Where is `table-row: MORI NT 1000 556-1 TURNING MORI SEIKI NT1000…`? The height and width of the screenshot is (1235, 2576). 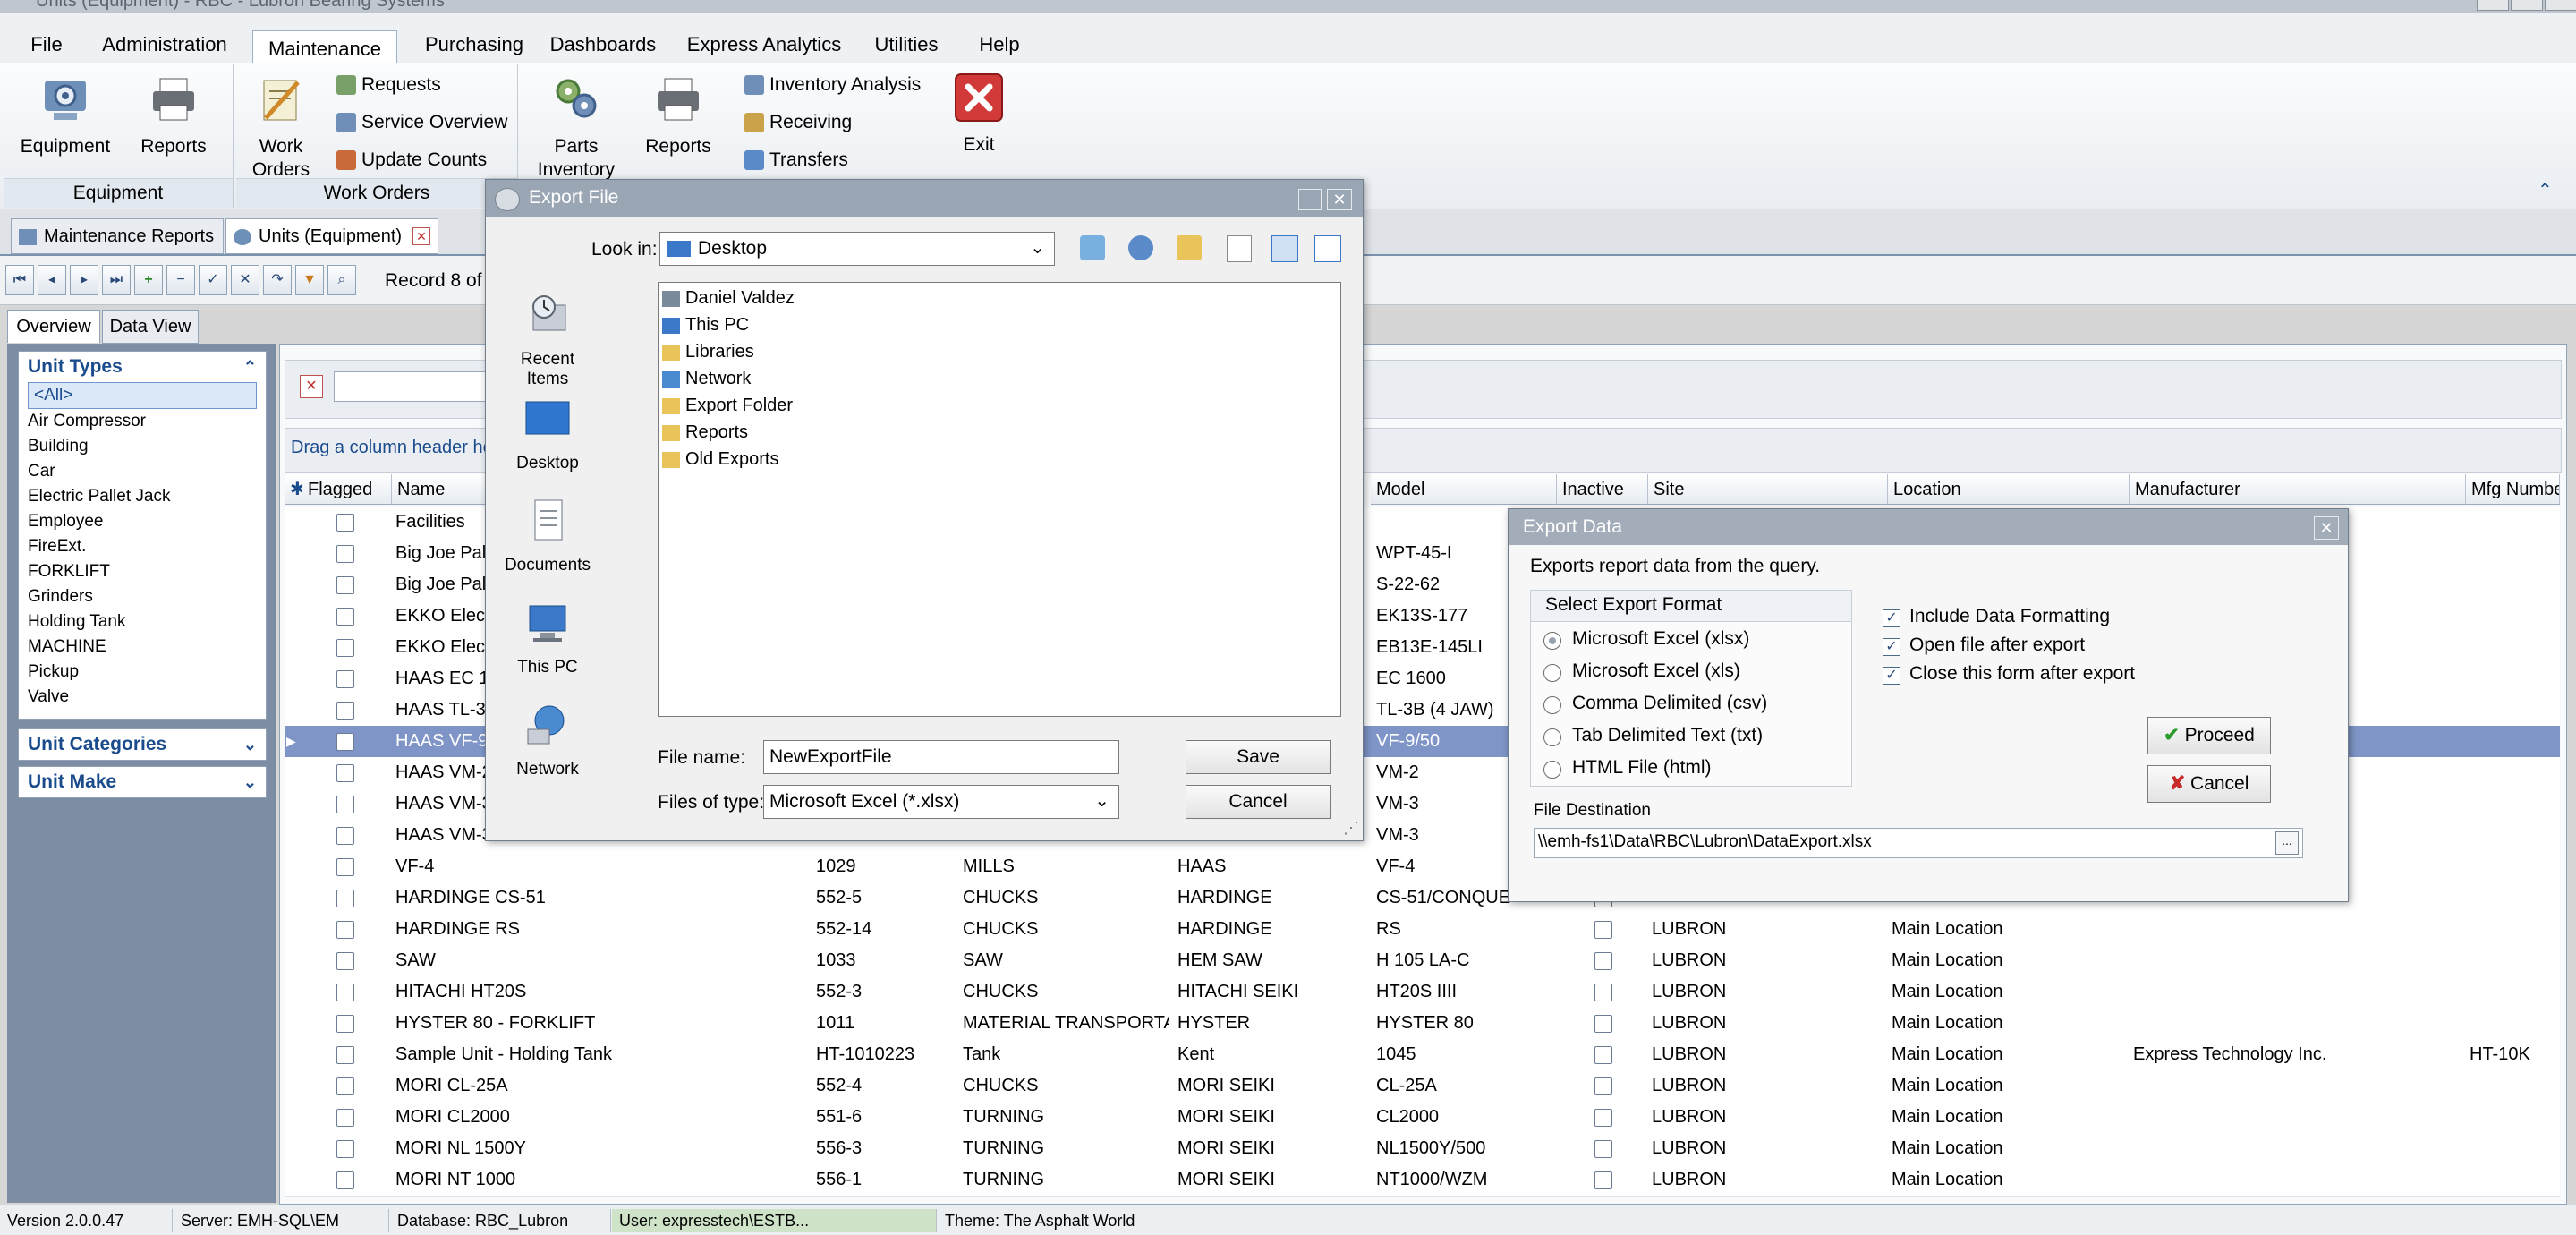 table-row: MORI NT 1000 556-1 TURNING MORI SEIKI NT1000… is located at coordinates (1422, 1180).